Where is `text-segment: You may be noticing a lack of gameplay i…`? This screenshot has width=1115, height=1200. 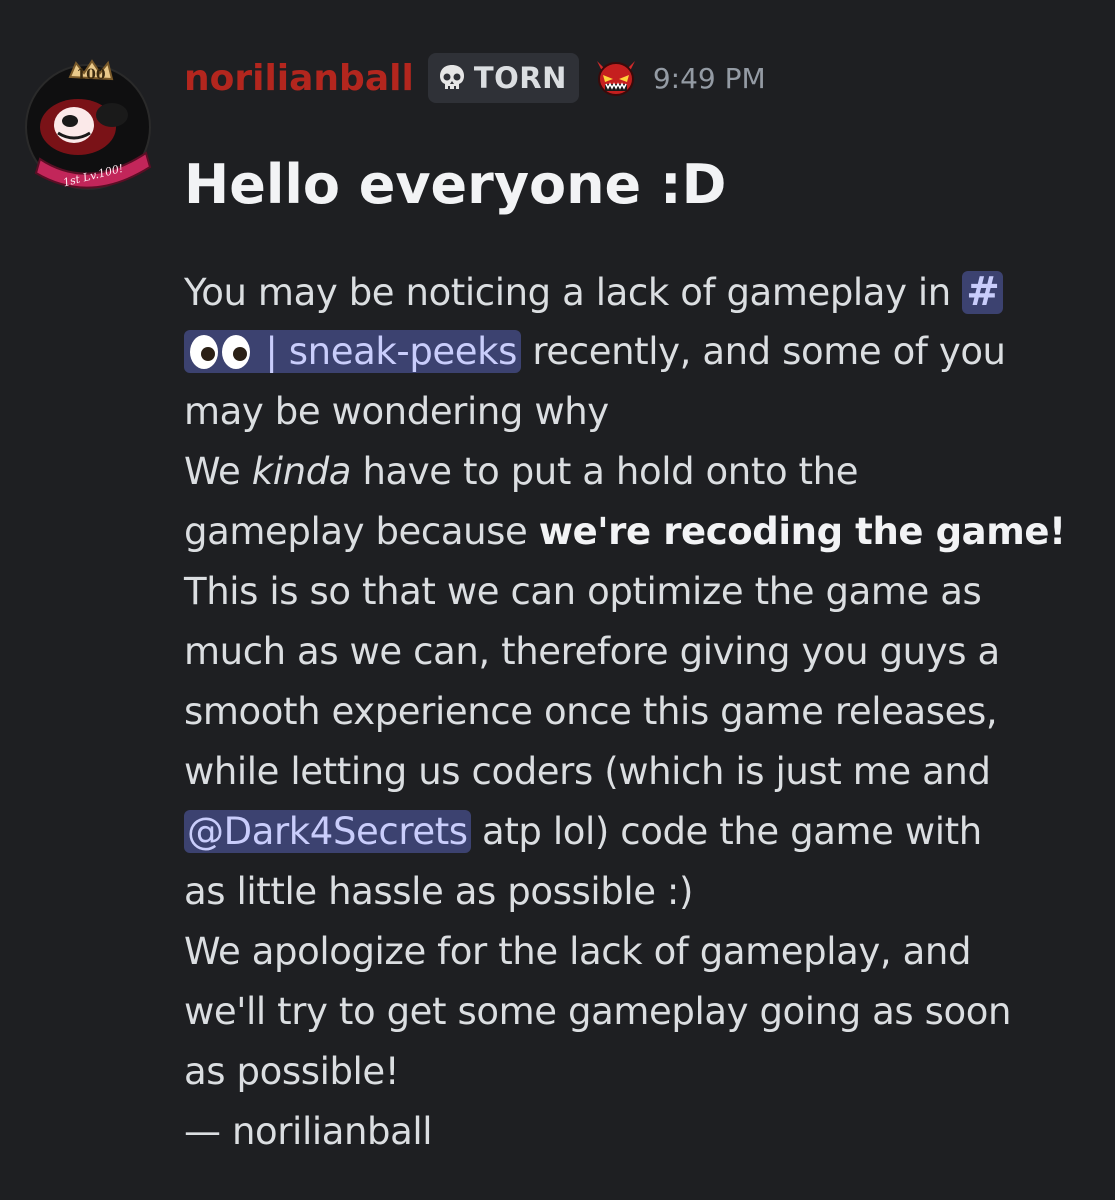
text-segment: You may be noticing a lack of gameplay i… is located at coordinates (573, 292).